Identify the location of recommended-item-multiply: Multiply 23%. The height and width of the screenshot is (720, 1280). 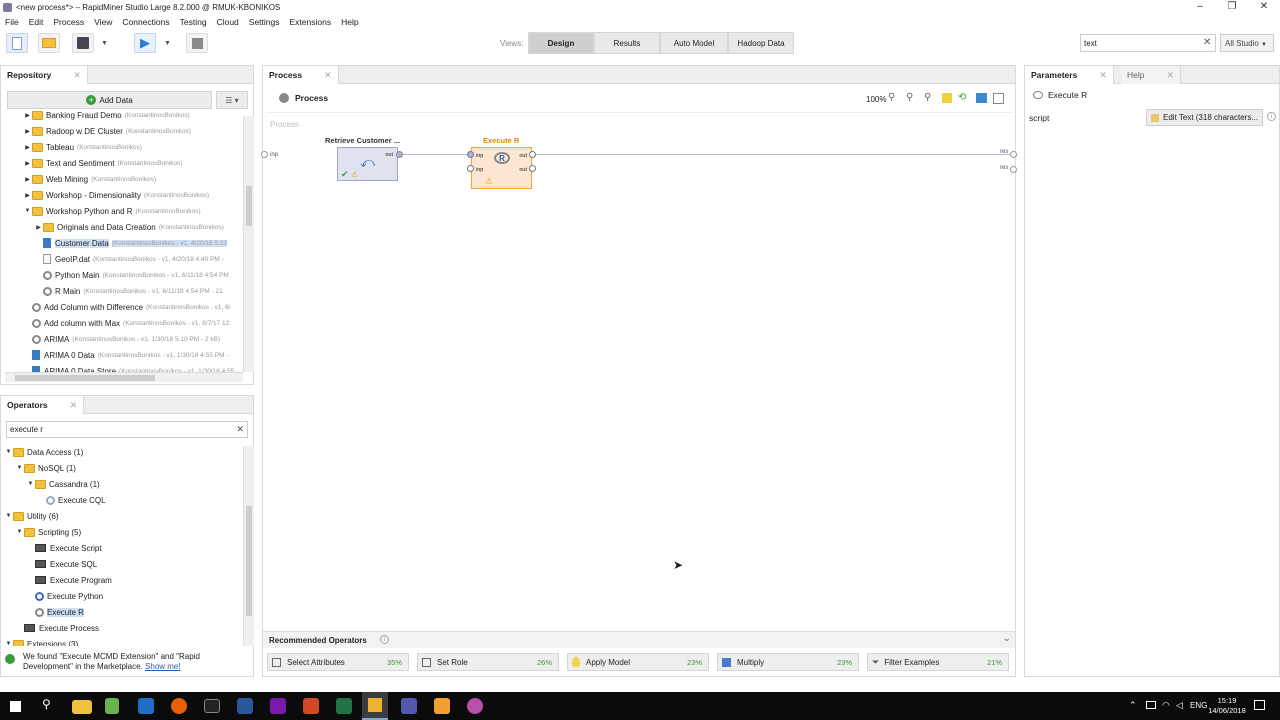
(788, 662).